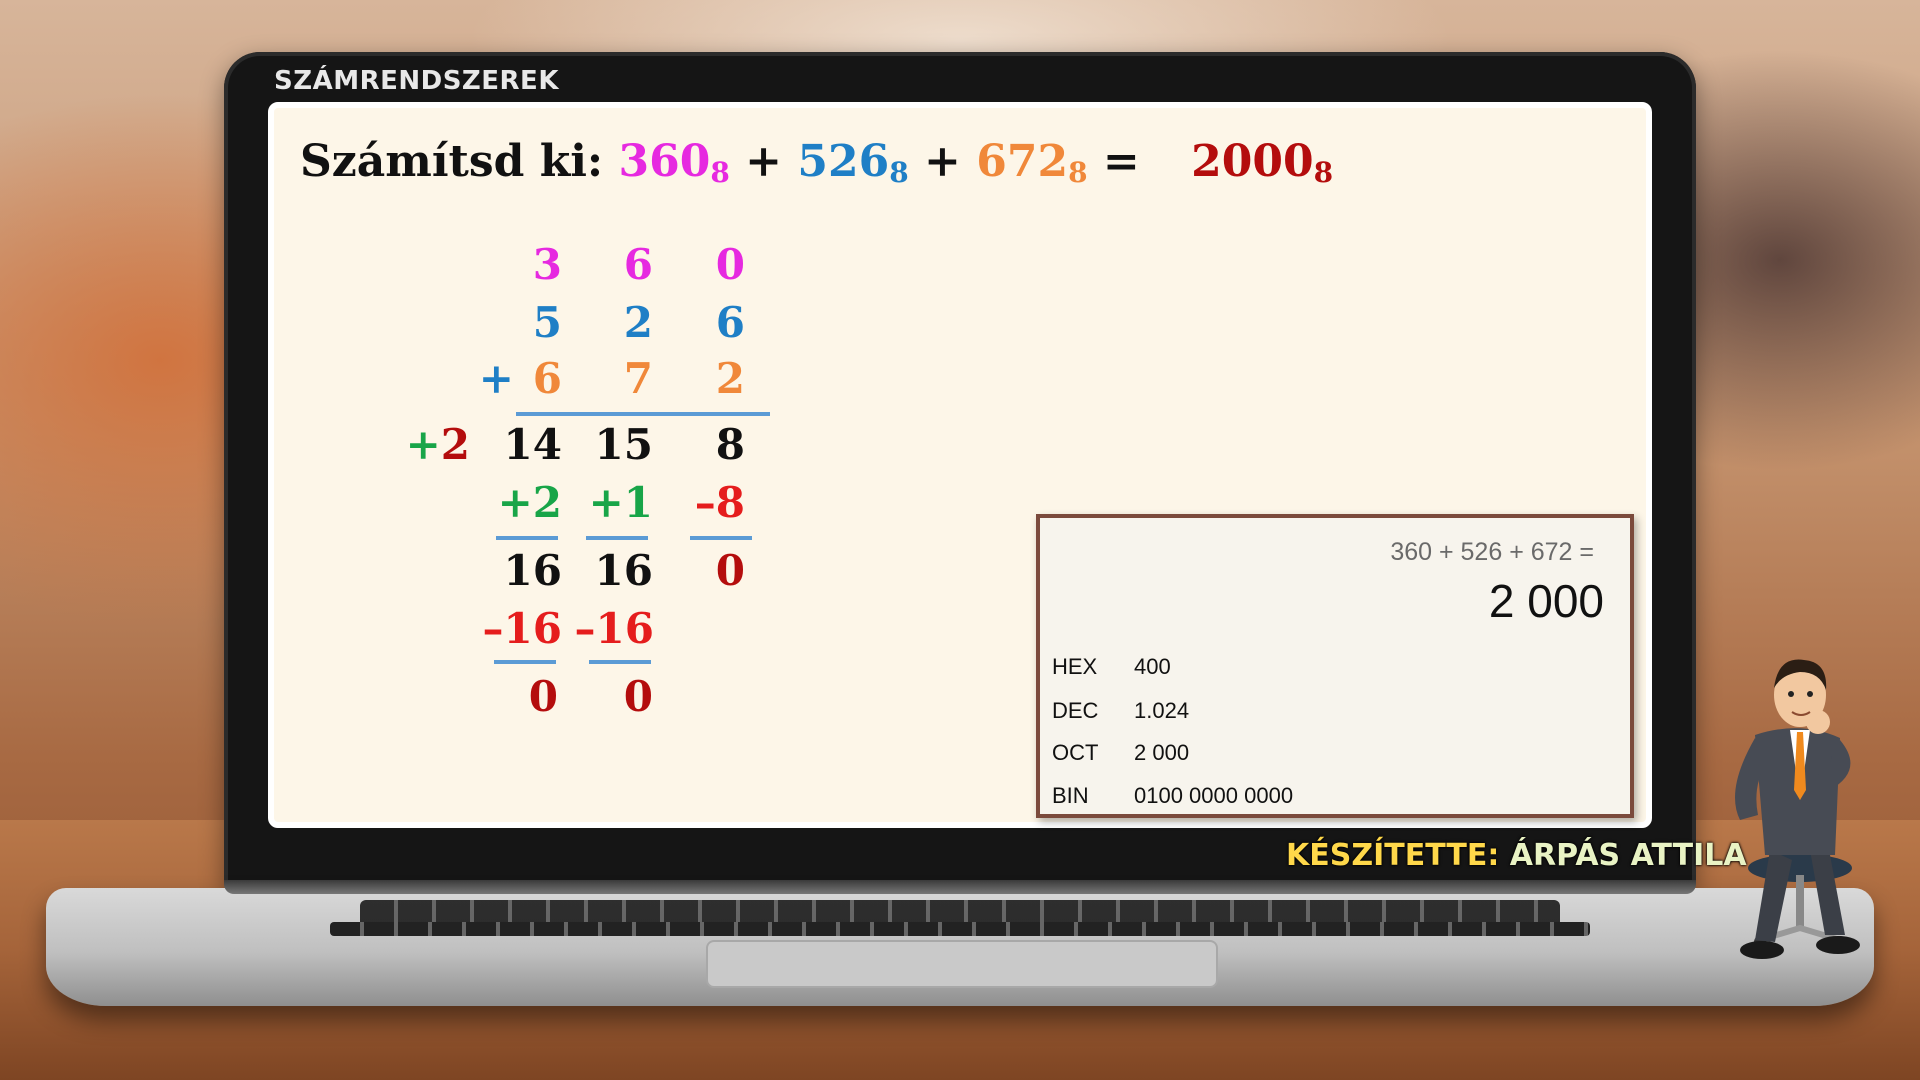  Describe the element at coordinates (638, 378) in the screenshot. I see `row3-digit: 7` at that location.